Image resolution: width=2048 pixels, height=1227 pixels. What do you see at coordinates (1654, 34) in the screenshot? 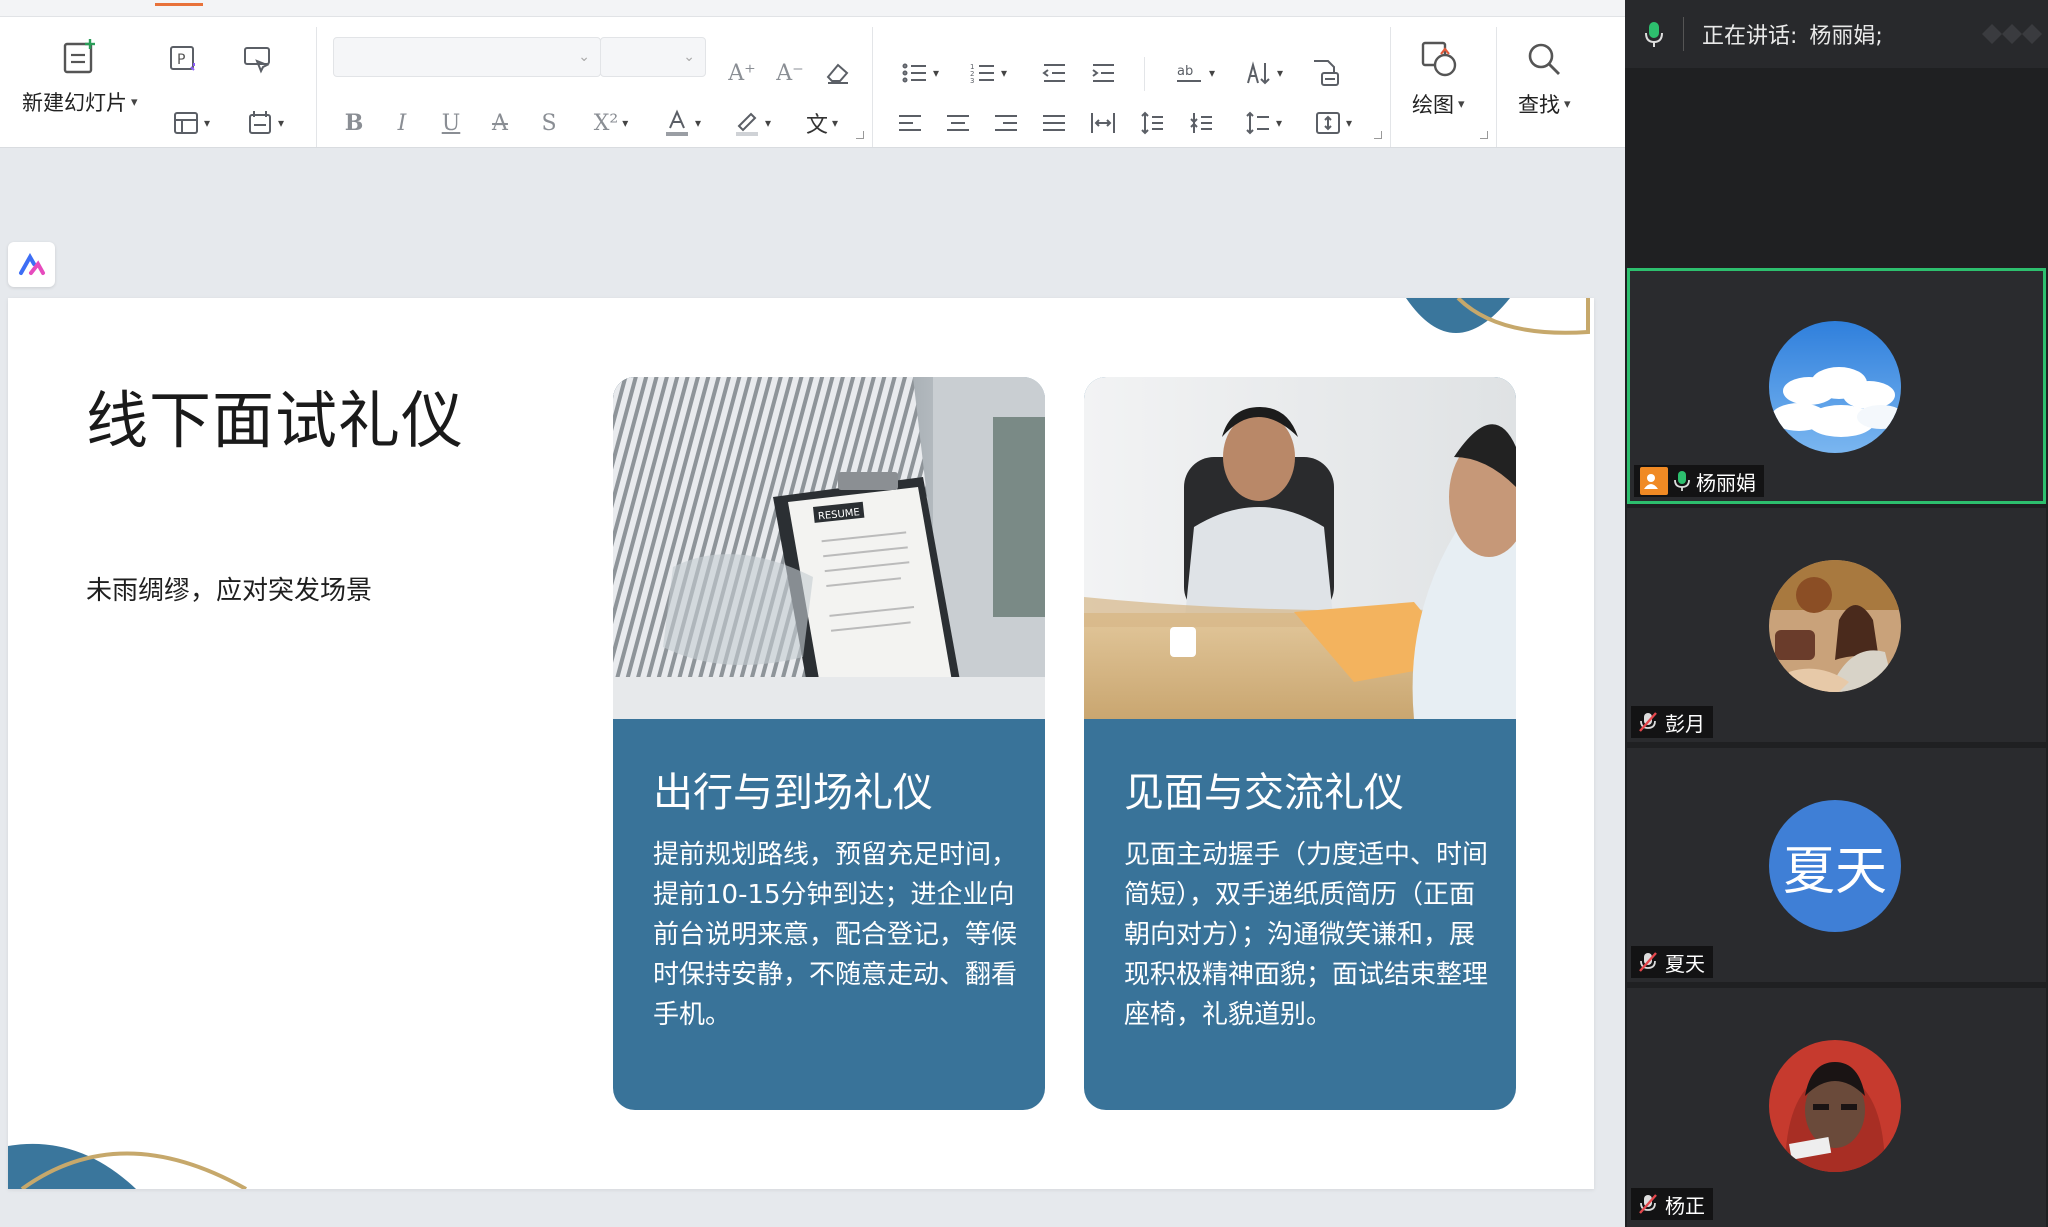
I see `microphone-active-icon` at bounding box center [1654, 34].